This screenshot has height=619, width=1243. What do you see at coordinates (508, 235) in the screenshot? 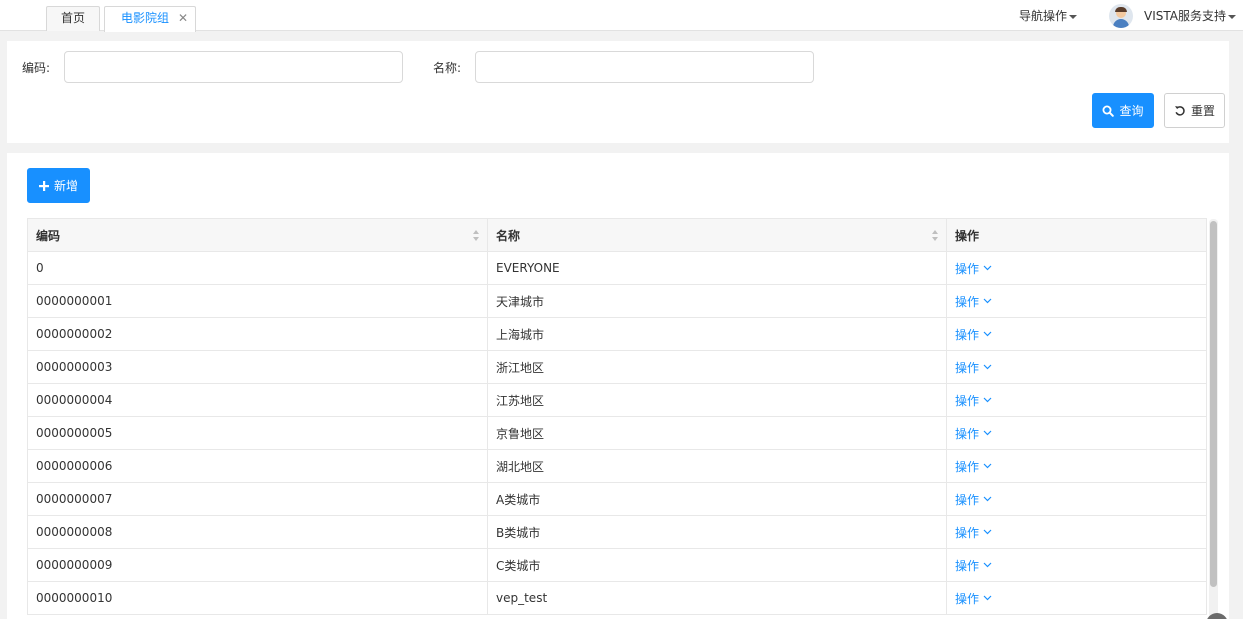
I see `column-header-name-label: 名称` at bounding box center [508, 235].